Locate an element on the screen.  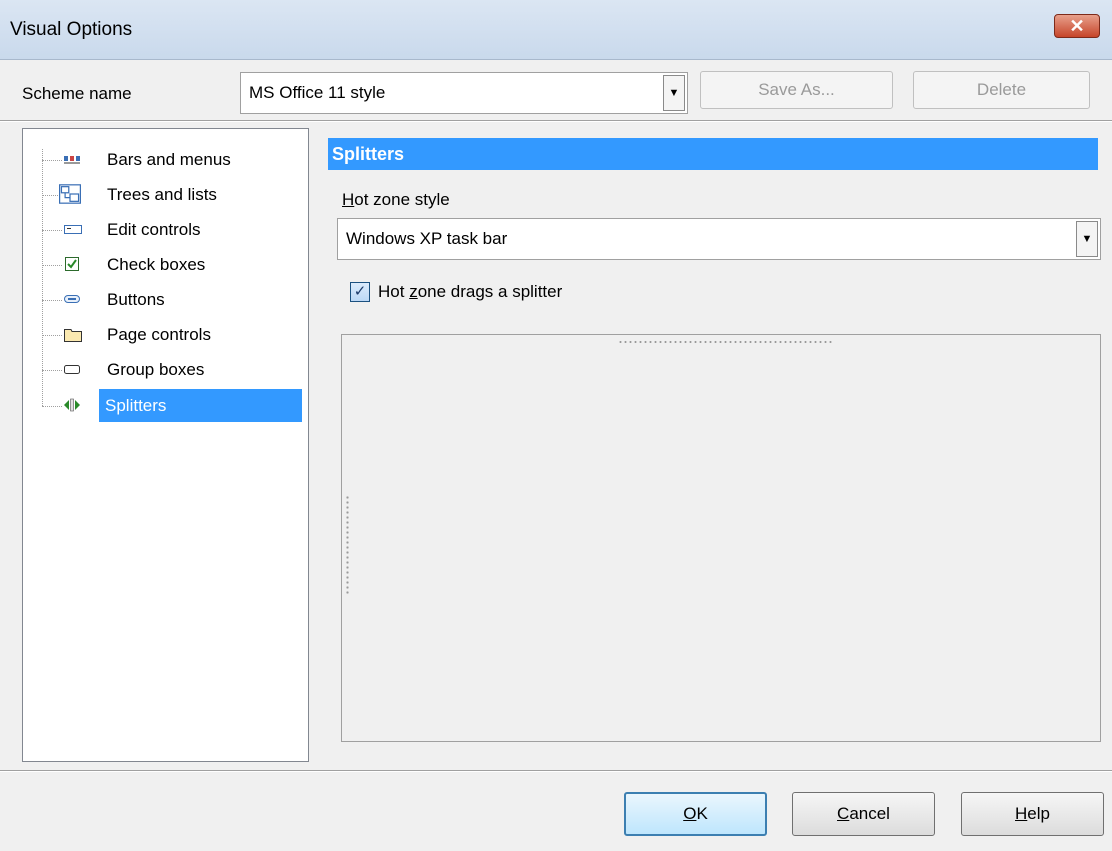
hot-zone-style-dropdown: Windows XP task bar ▼ is located at coordinates (719, 239).